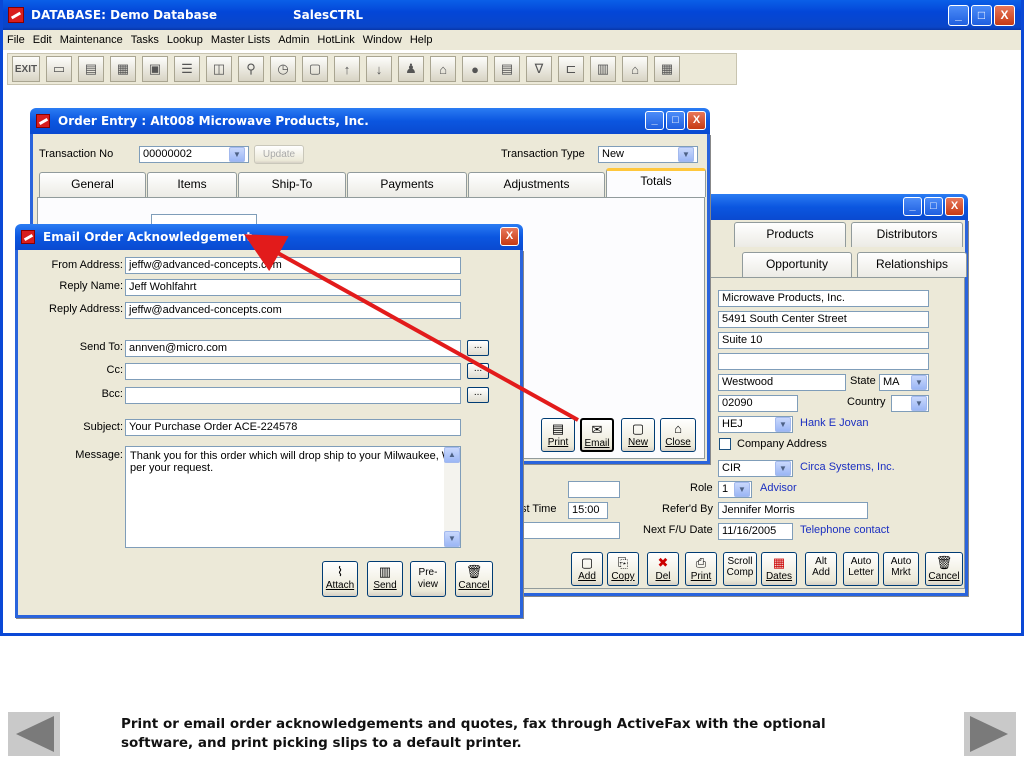 The height and width of the screenshot is (768, 1024). What do you see at coordinates (509, 236) in the screenshot?
I see `email-close-button: X` at bounding box center [509, 236].